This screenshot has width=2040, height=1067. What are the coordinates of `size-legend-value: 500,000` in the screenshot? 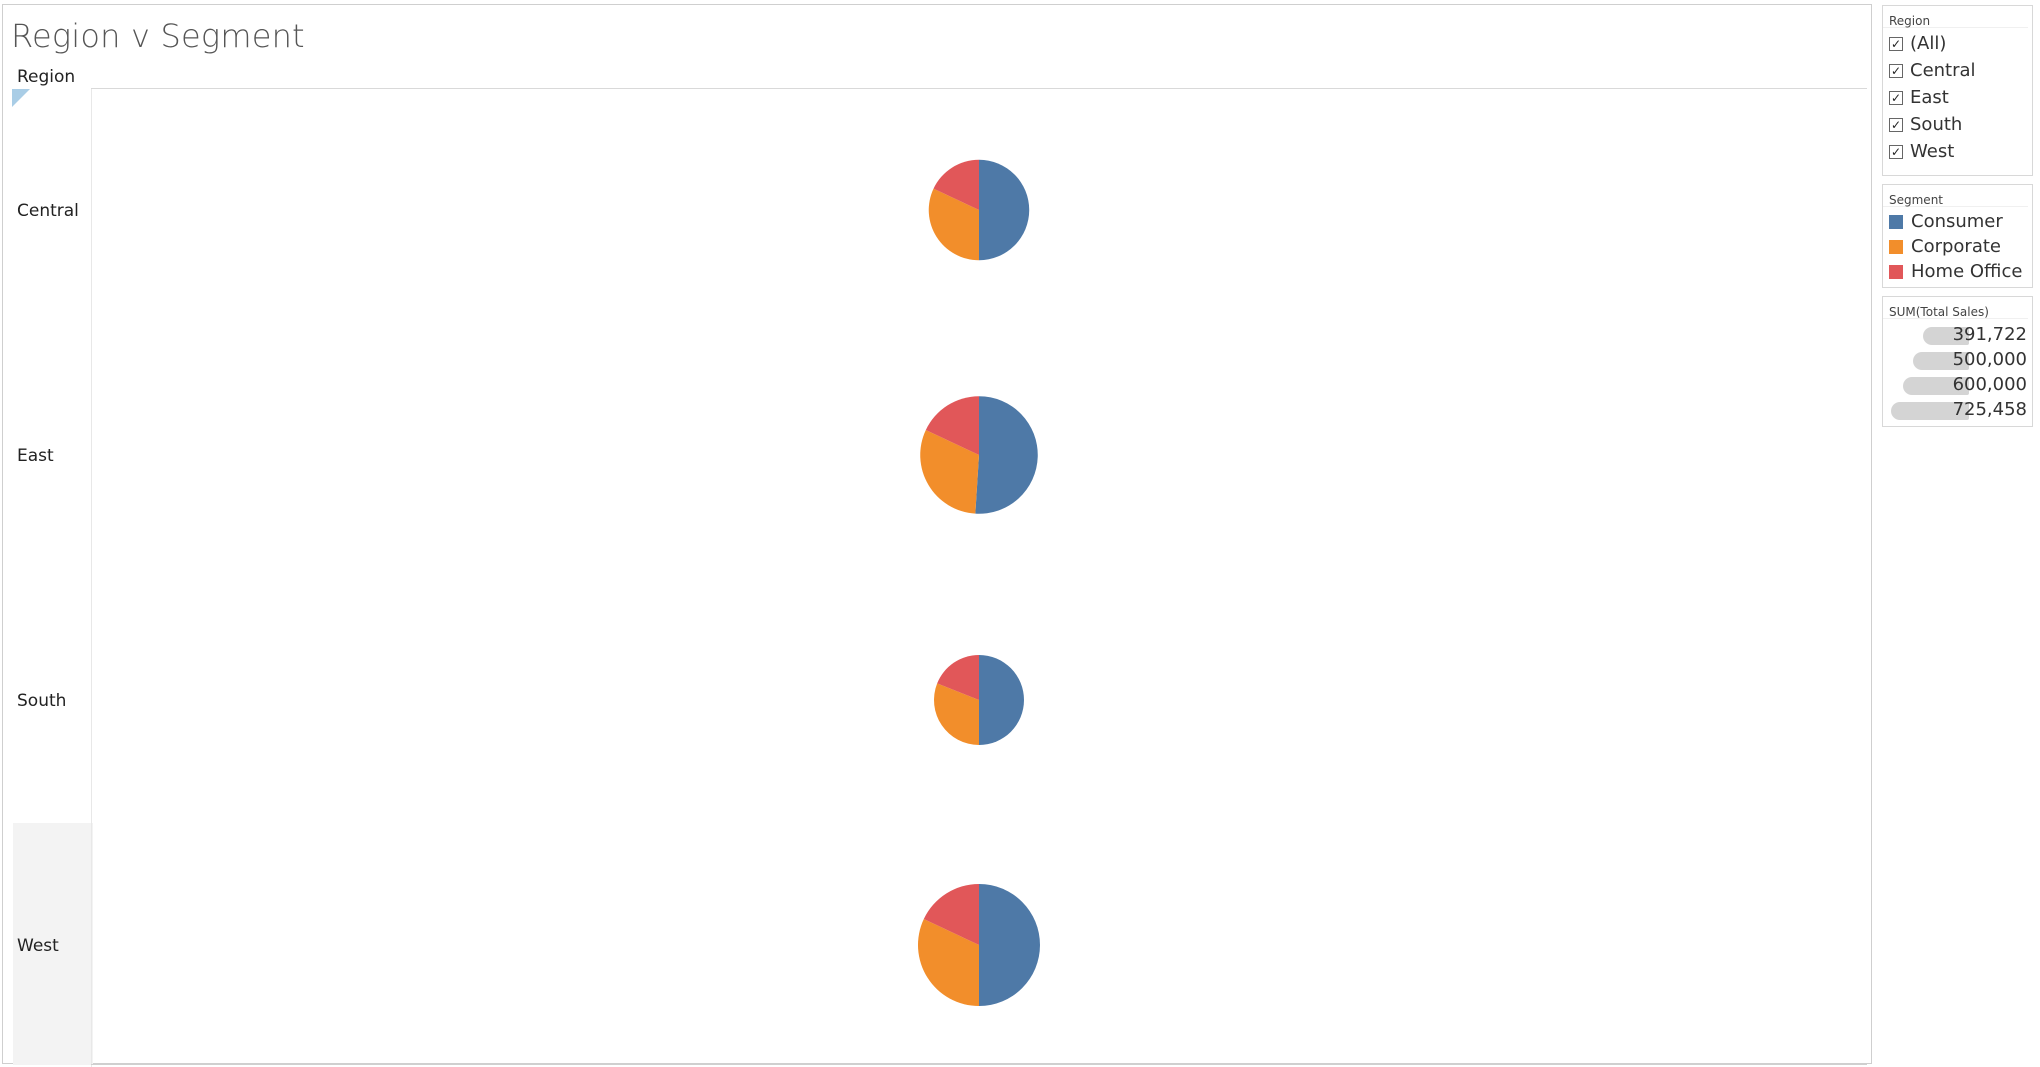 It's located at (1989, 359).